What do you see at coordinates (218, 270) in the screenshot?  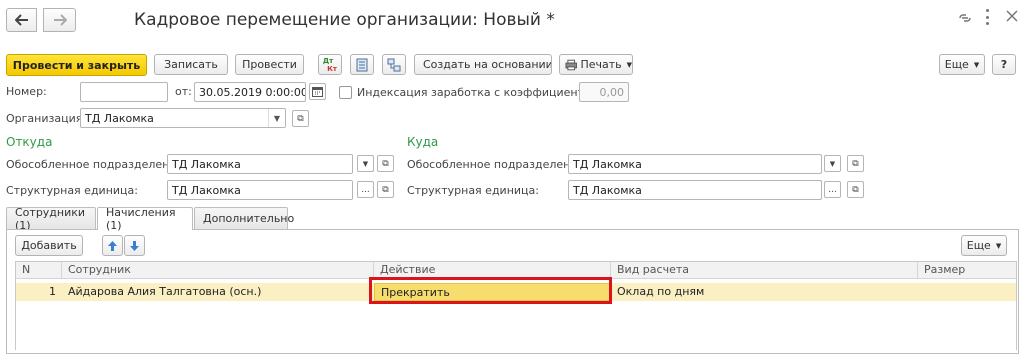 I see `column-header-employee: Сотрудник` at bounding box center [218, 270].